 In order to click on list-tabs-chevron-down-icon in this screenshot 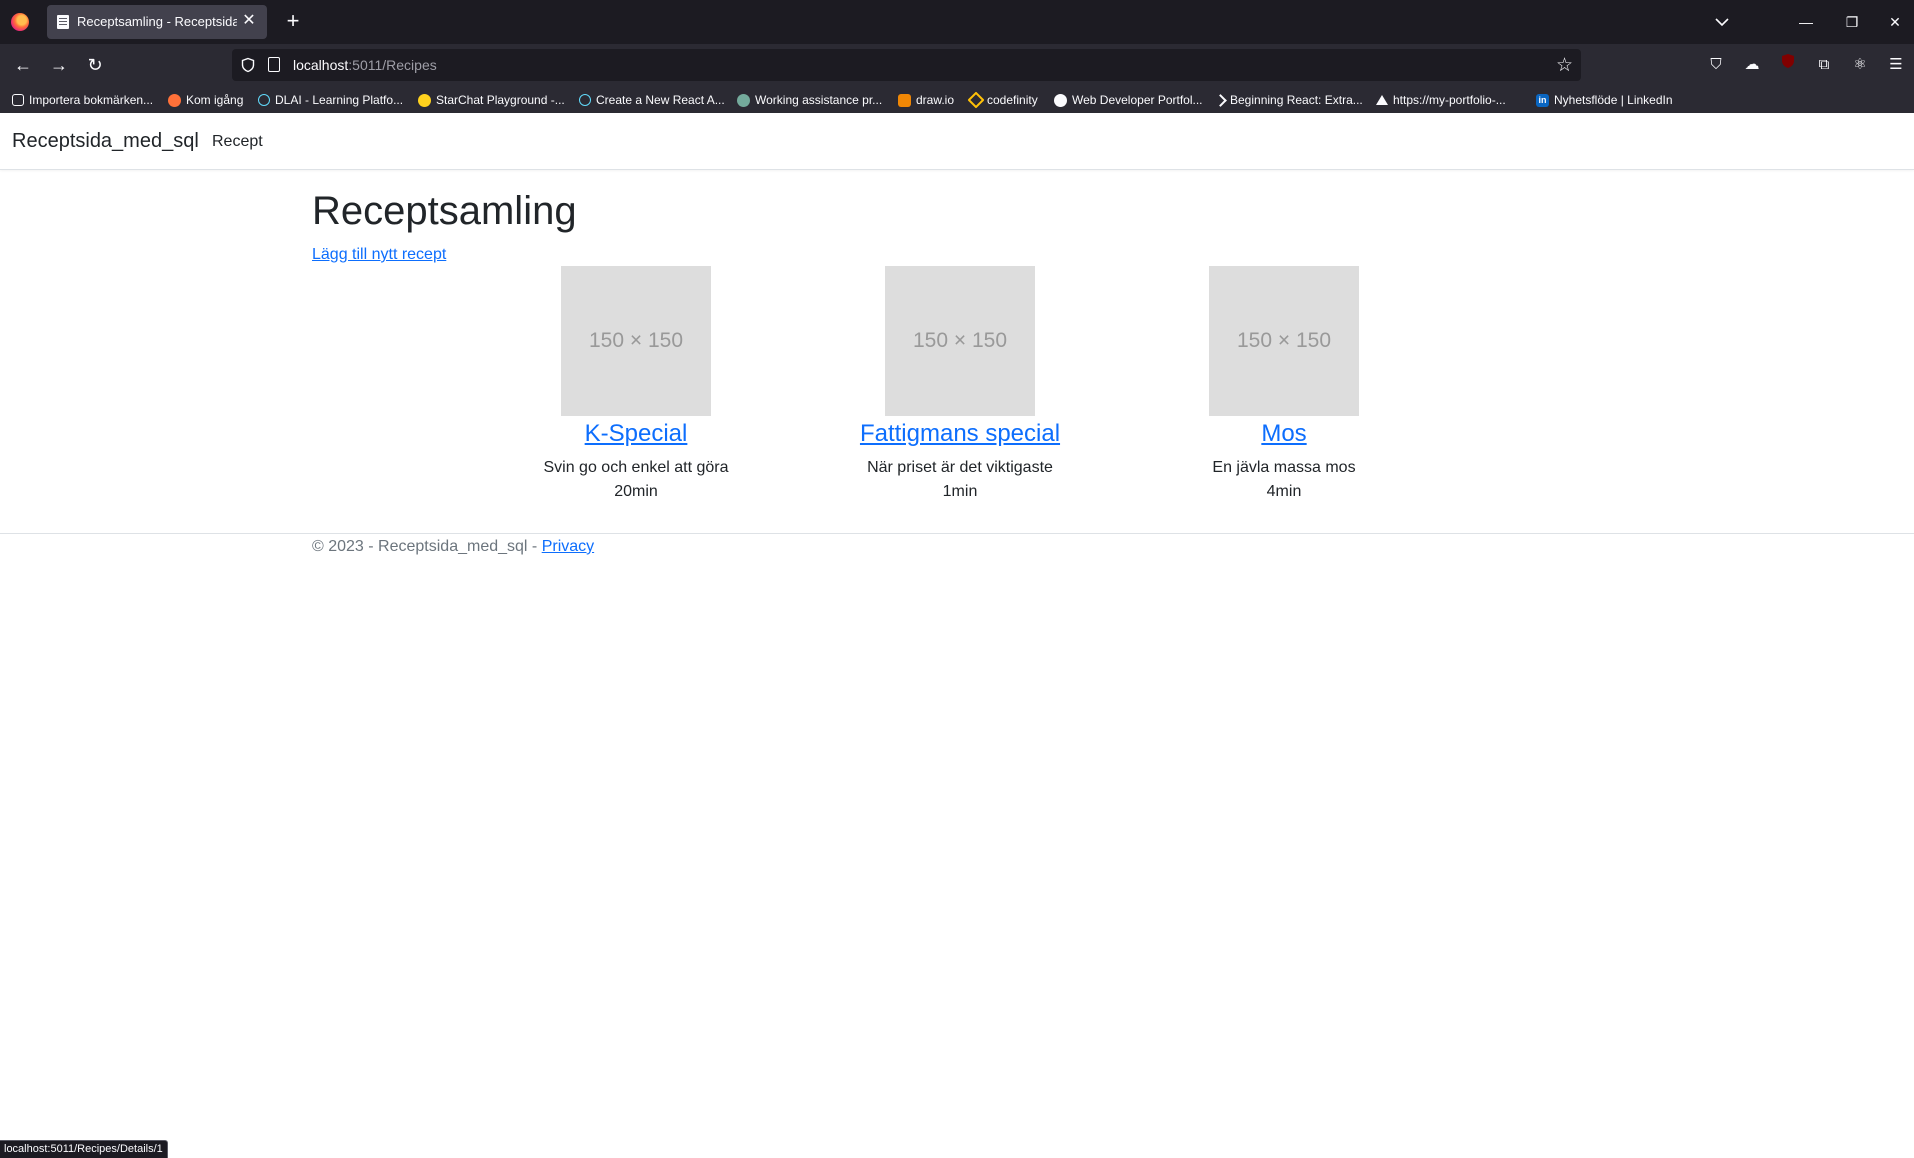, I will do `click(1722, 22)`.